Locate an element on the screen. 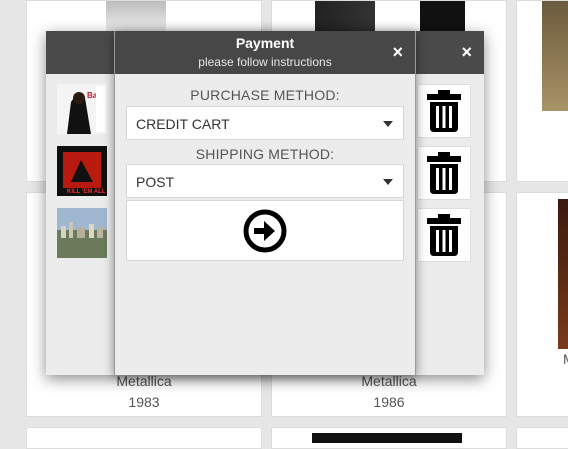 This screenshot has height=449, width=568. album-thumbnail: KILL 'EM ALL is located at coordinates (82, 171).